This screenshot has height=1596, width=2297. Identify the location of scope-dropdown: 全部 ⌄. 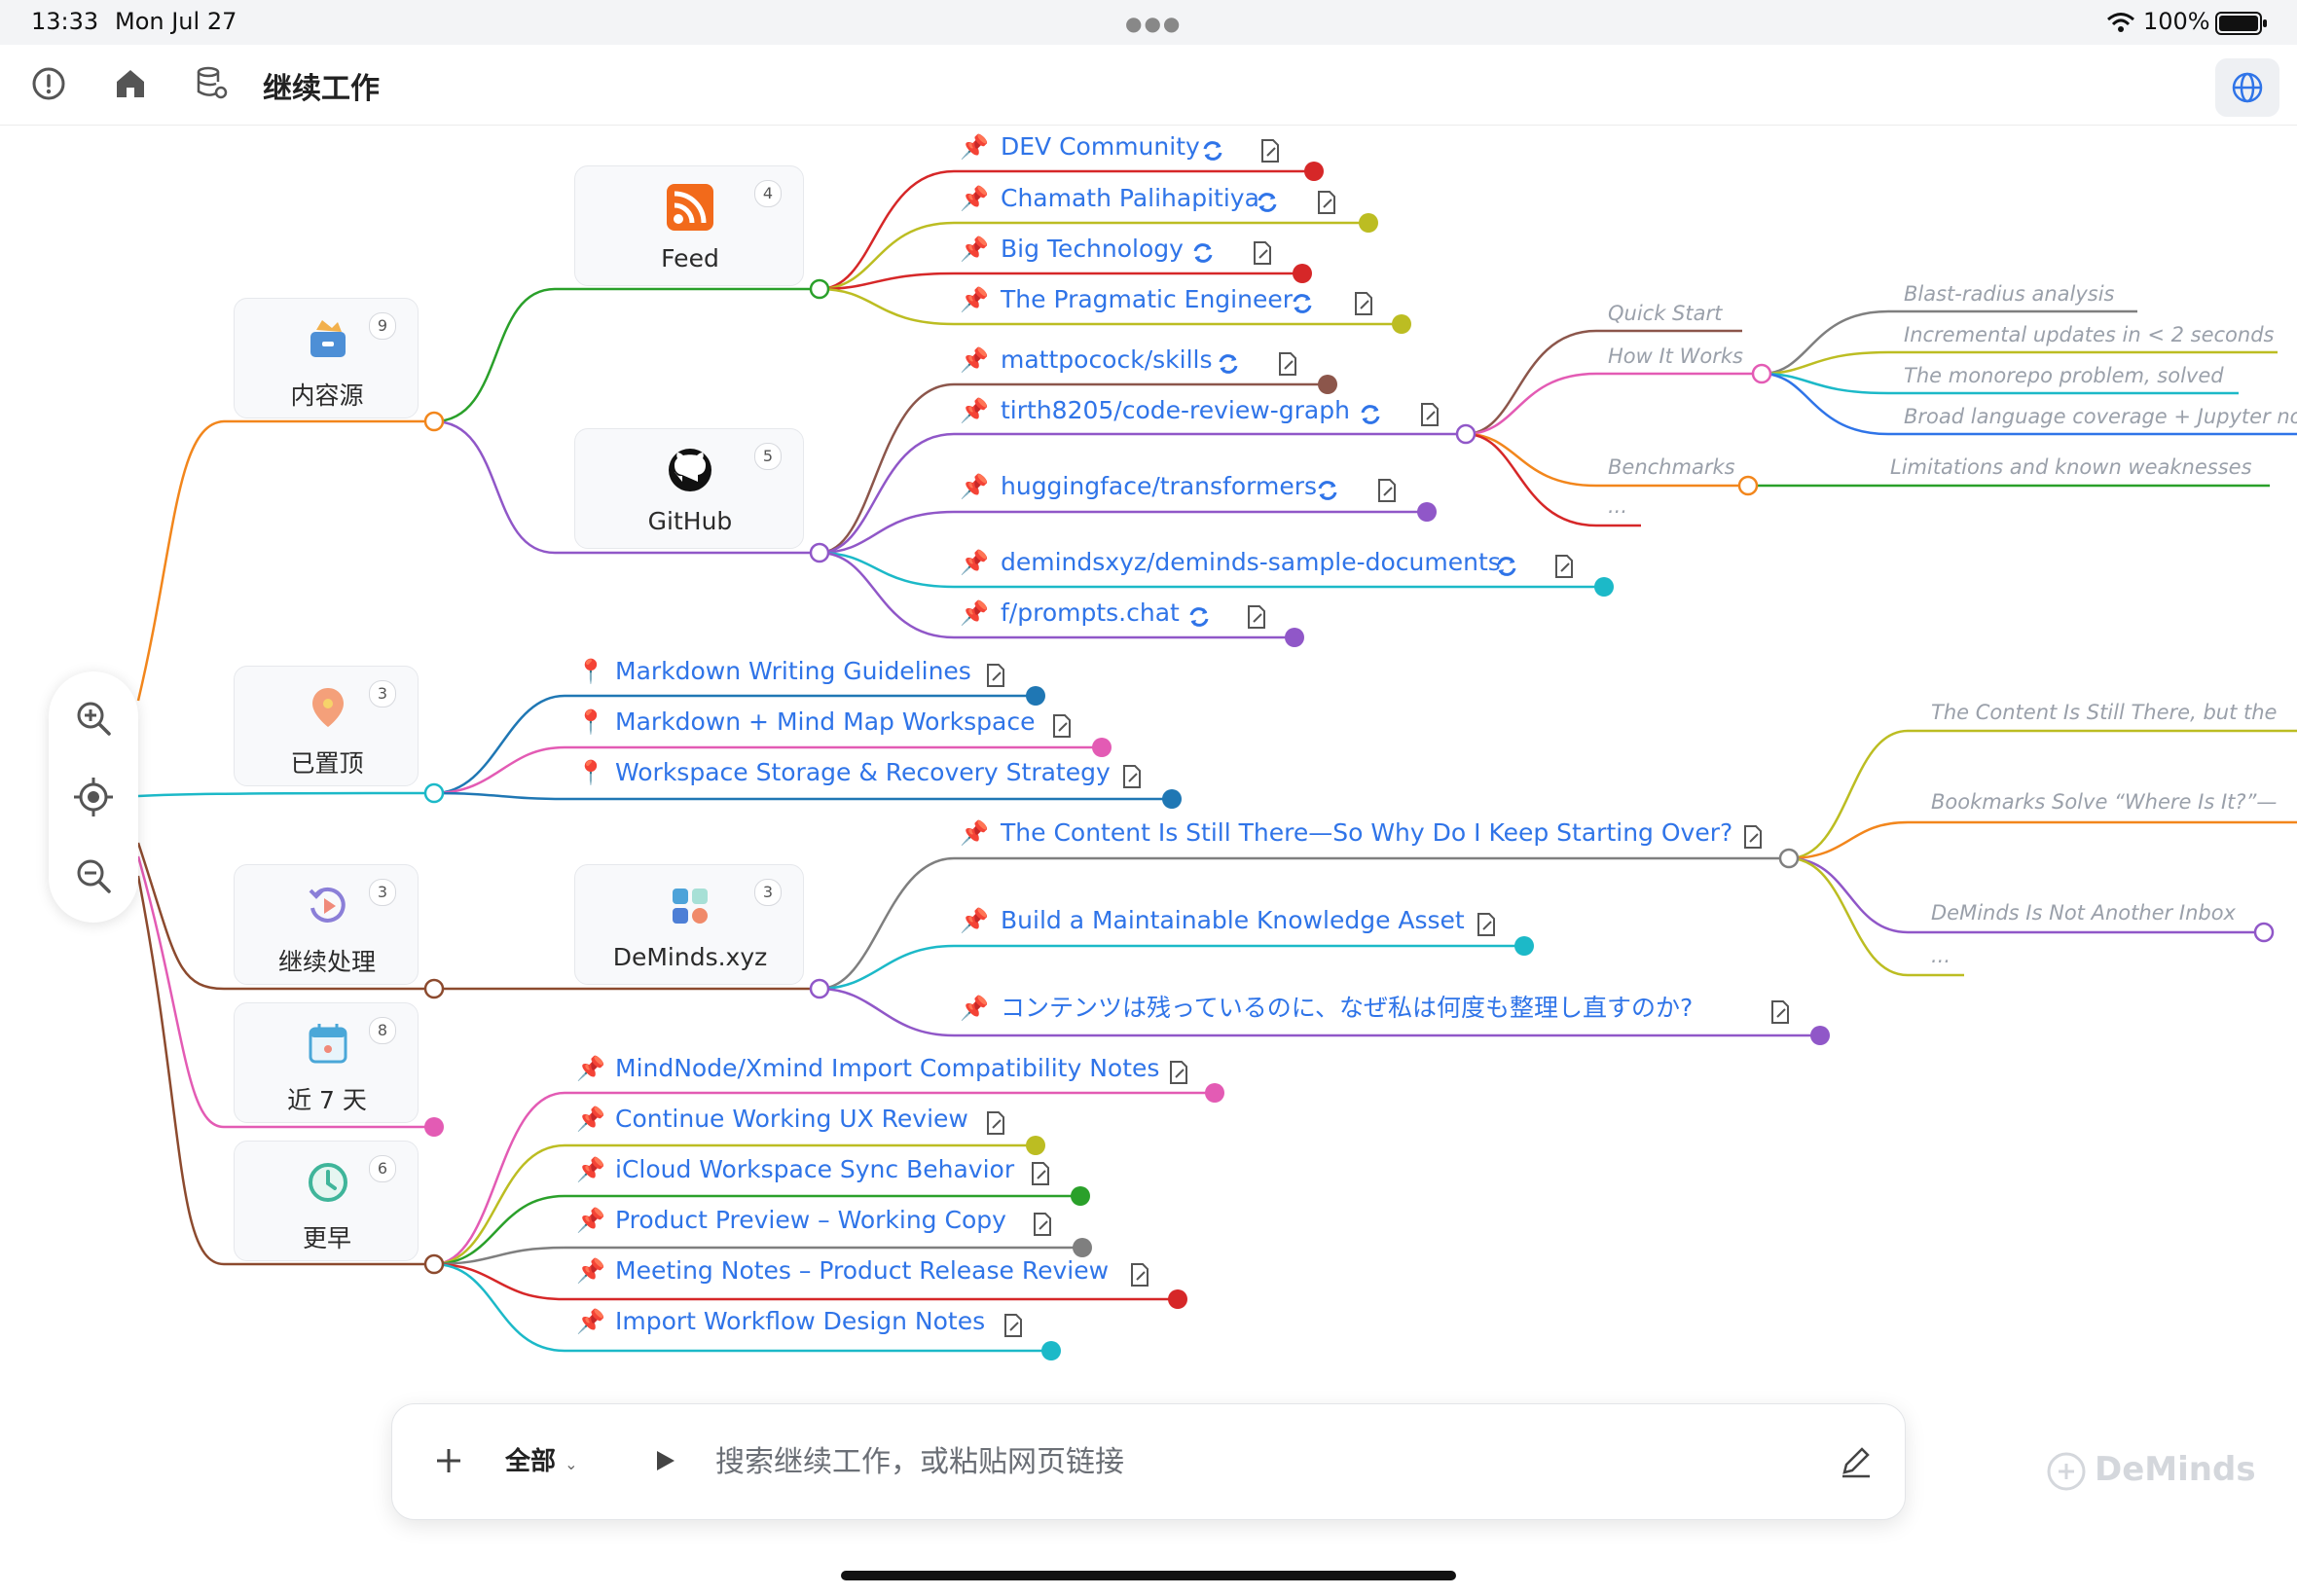
(541, 1459).